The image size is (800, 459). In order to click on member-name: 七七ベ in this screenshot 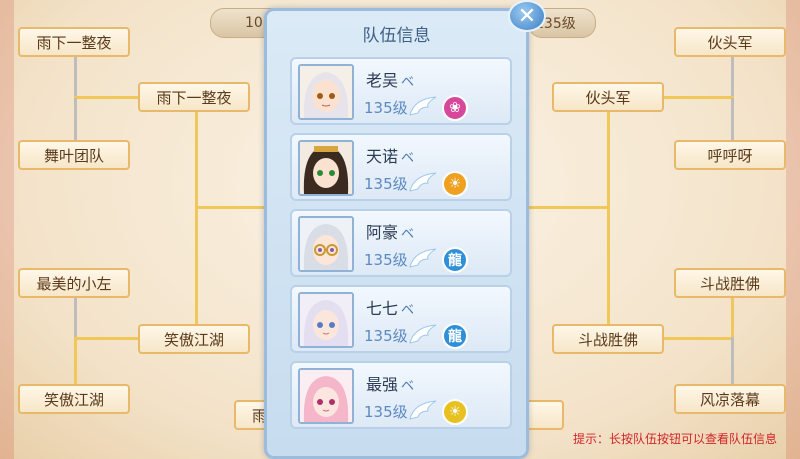, I will do `click(390, 308)`.